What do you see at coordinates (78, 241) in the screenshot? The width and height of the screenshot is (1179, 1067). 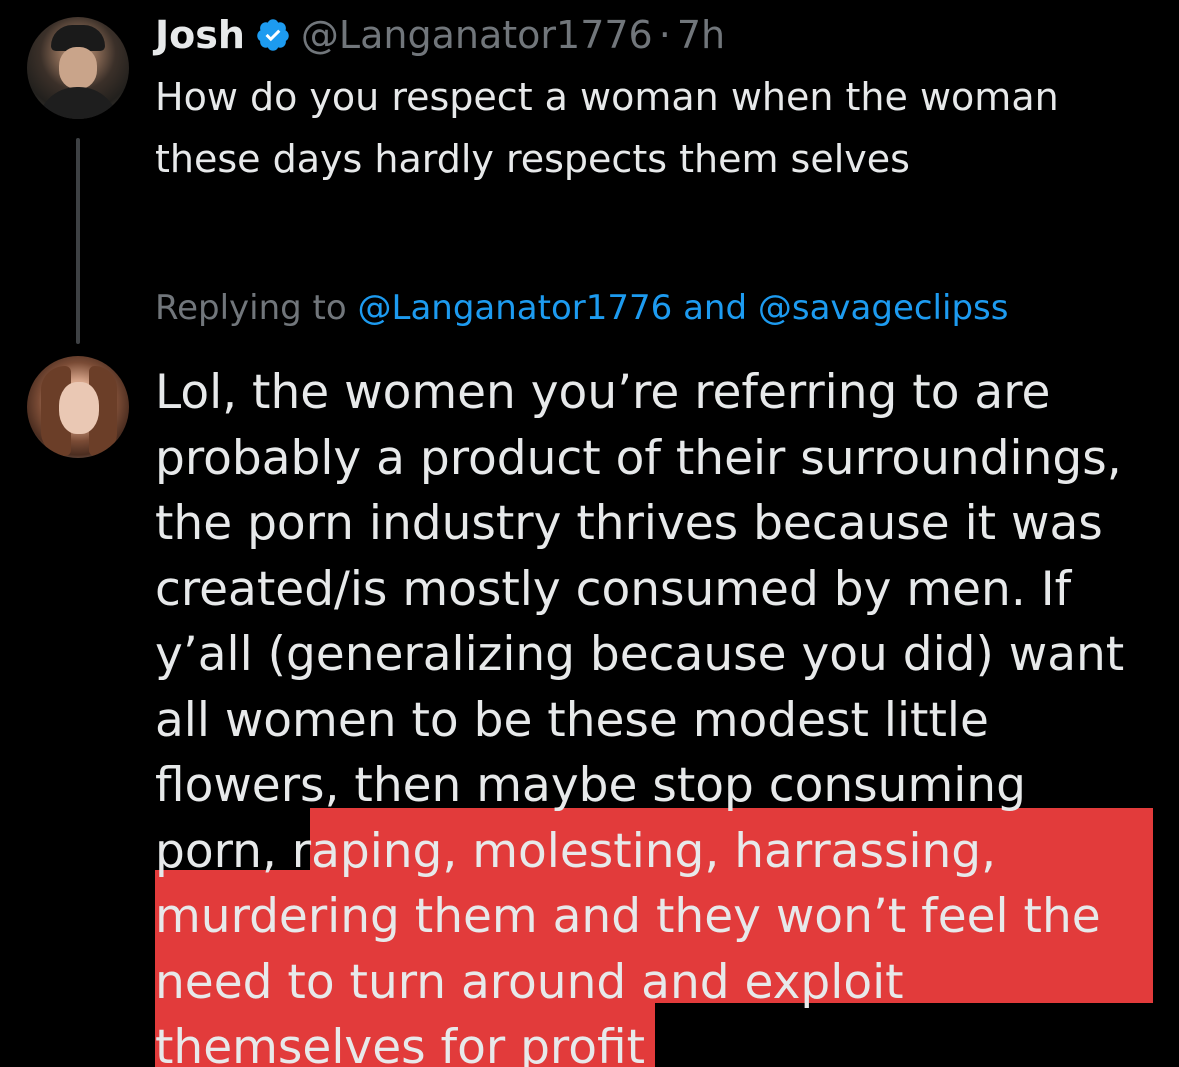 I see `thread-connector-line` at bounding box center [78, 241].